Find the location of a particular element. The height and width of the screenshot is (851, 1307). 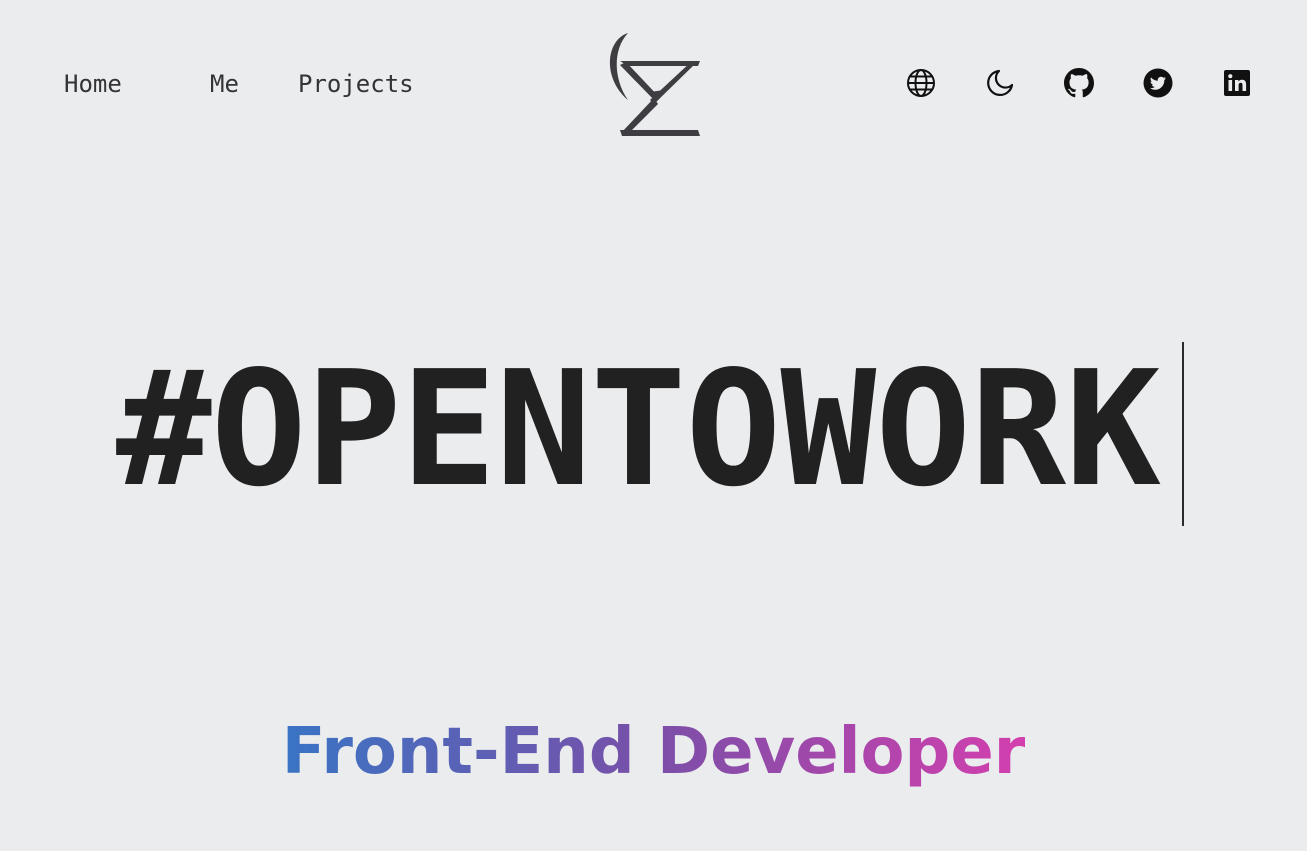

twitter-icon is located at coordinates (1158, 83).